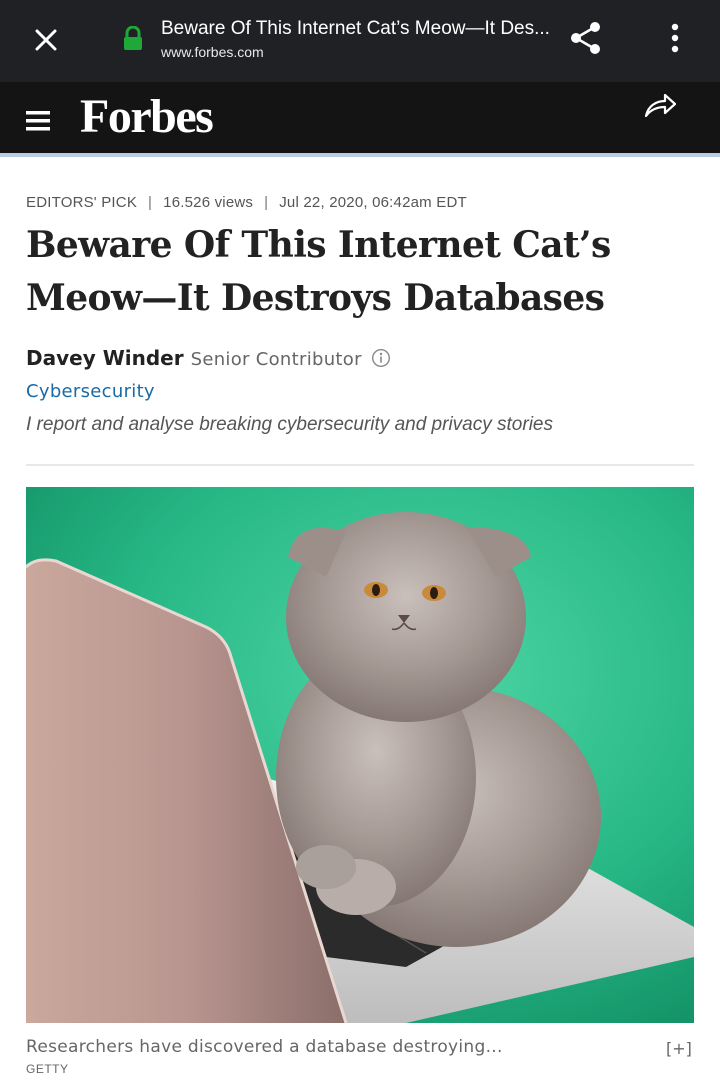 This screenshot has height=1090, width=720. What do you see at coordinates (147, 116) in the screenshot?
I see `forbes-logo: Forbes` at bounding box center [147, 116].